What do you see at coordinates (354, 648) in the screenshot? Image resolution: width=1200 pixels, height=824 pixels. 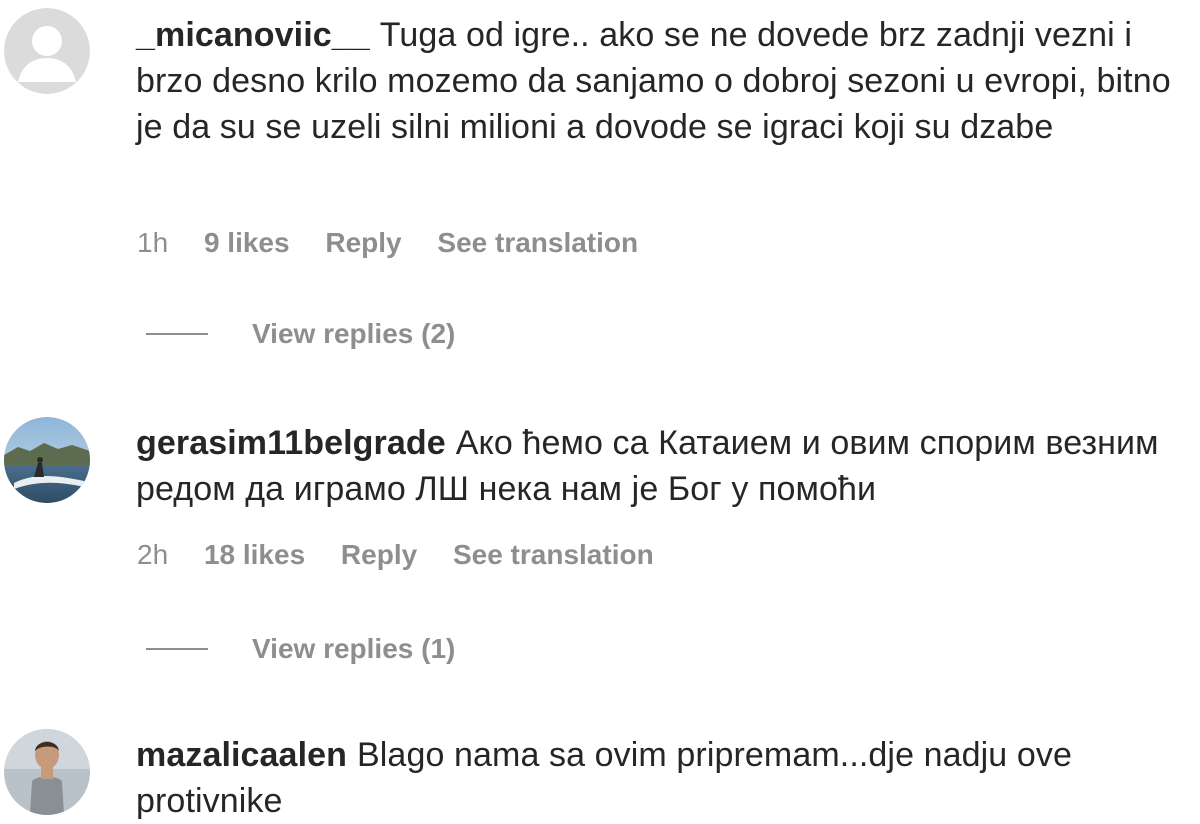 I see `view-replies-label: View replies (1)` at bounding box center [354, 648].